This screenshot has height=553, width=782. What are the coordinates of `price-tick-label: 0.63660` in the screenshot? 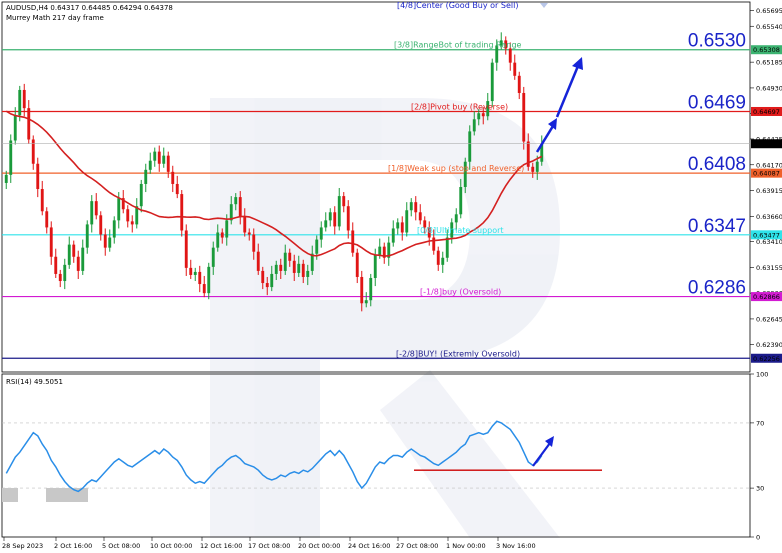 It's located at (769, 217).